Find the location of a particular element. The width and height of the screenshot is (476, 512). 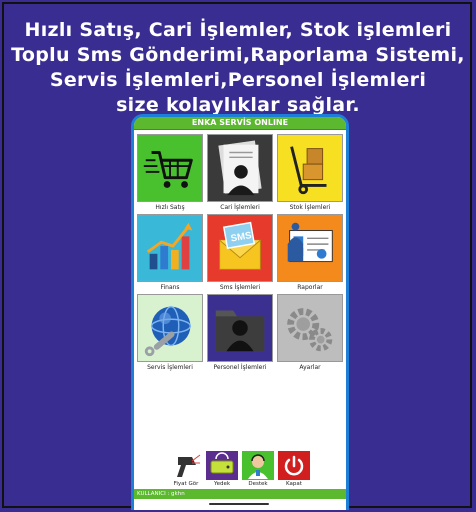

tile-finans is located at coordinates (170, 248).